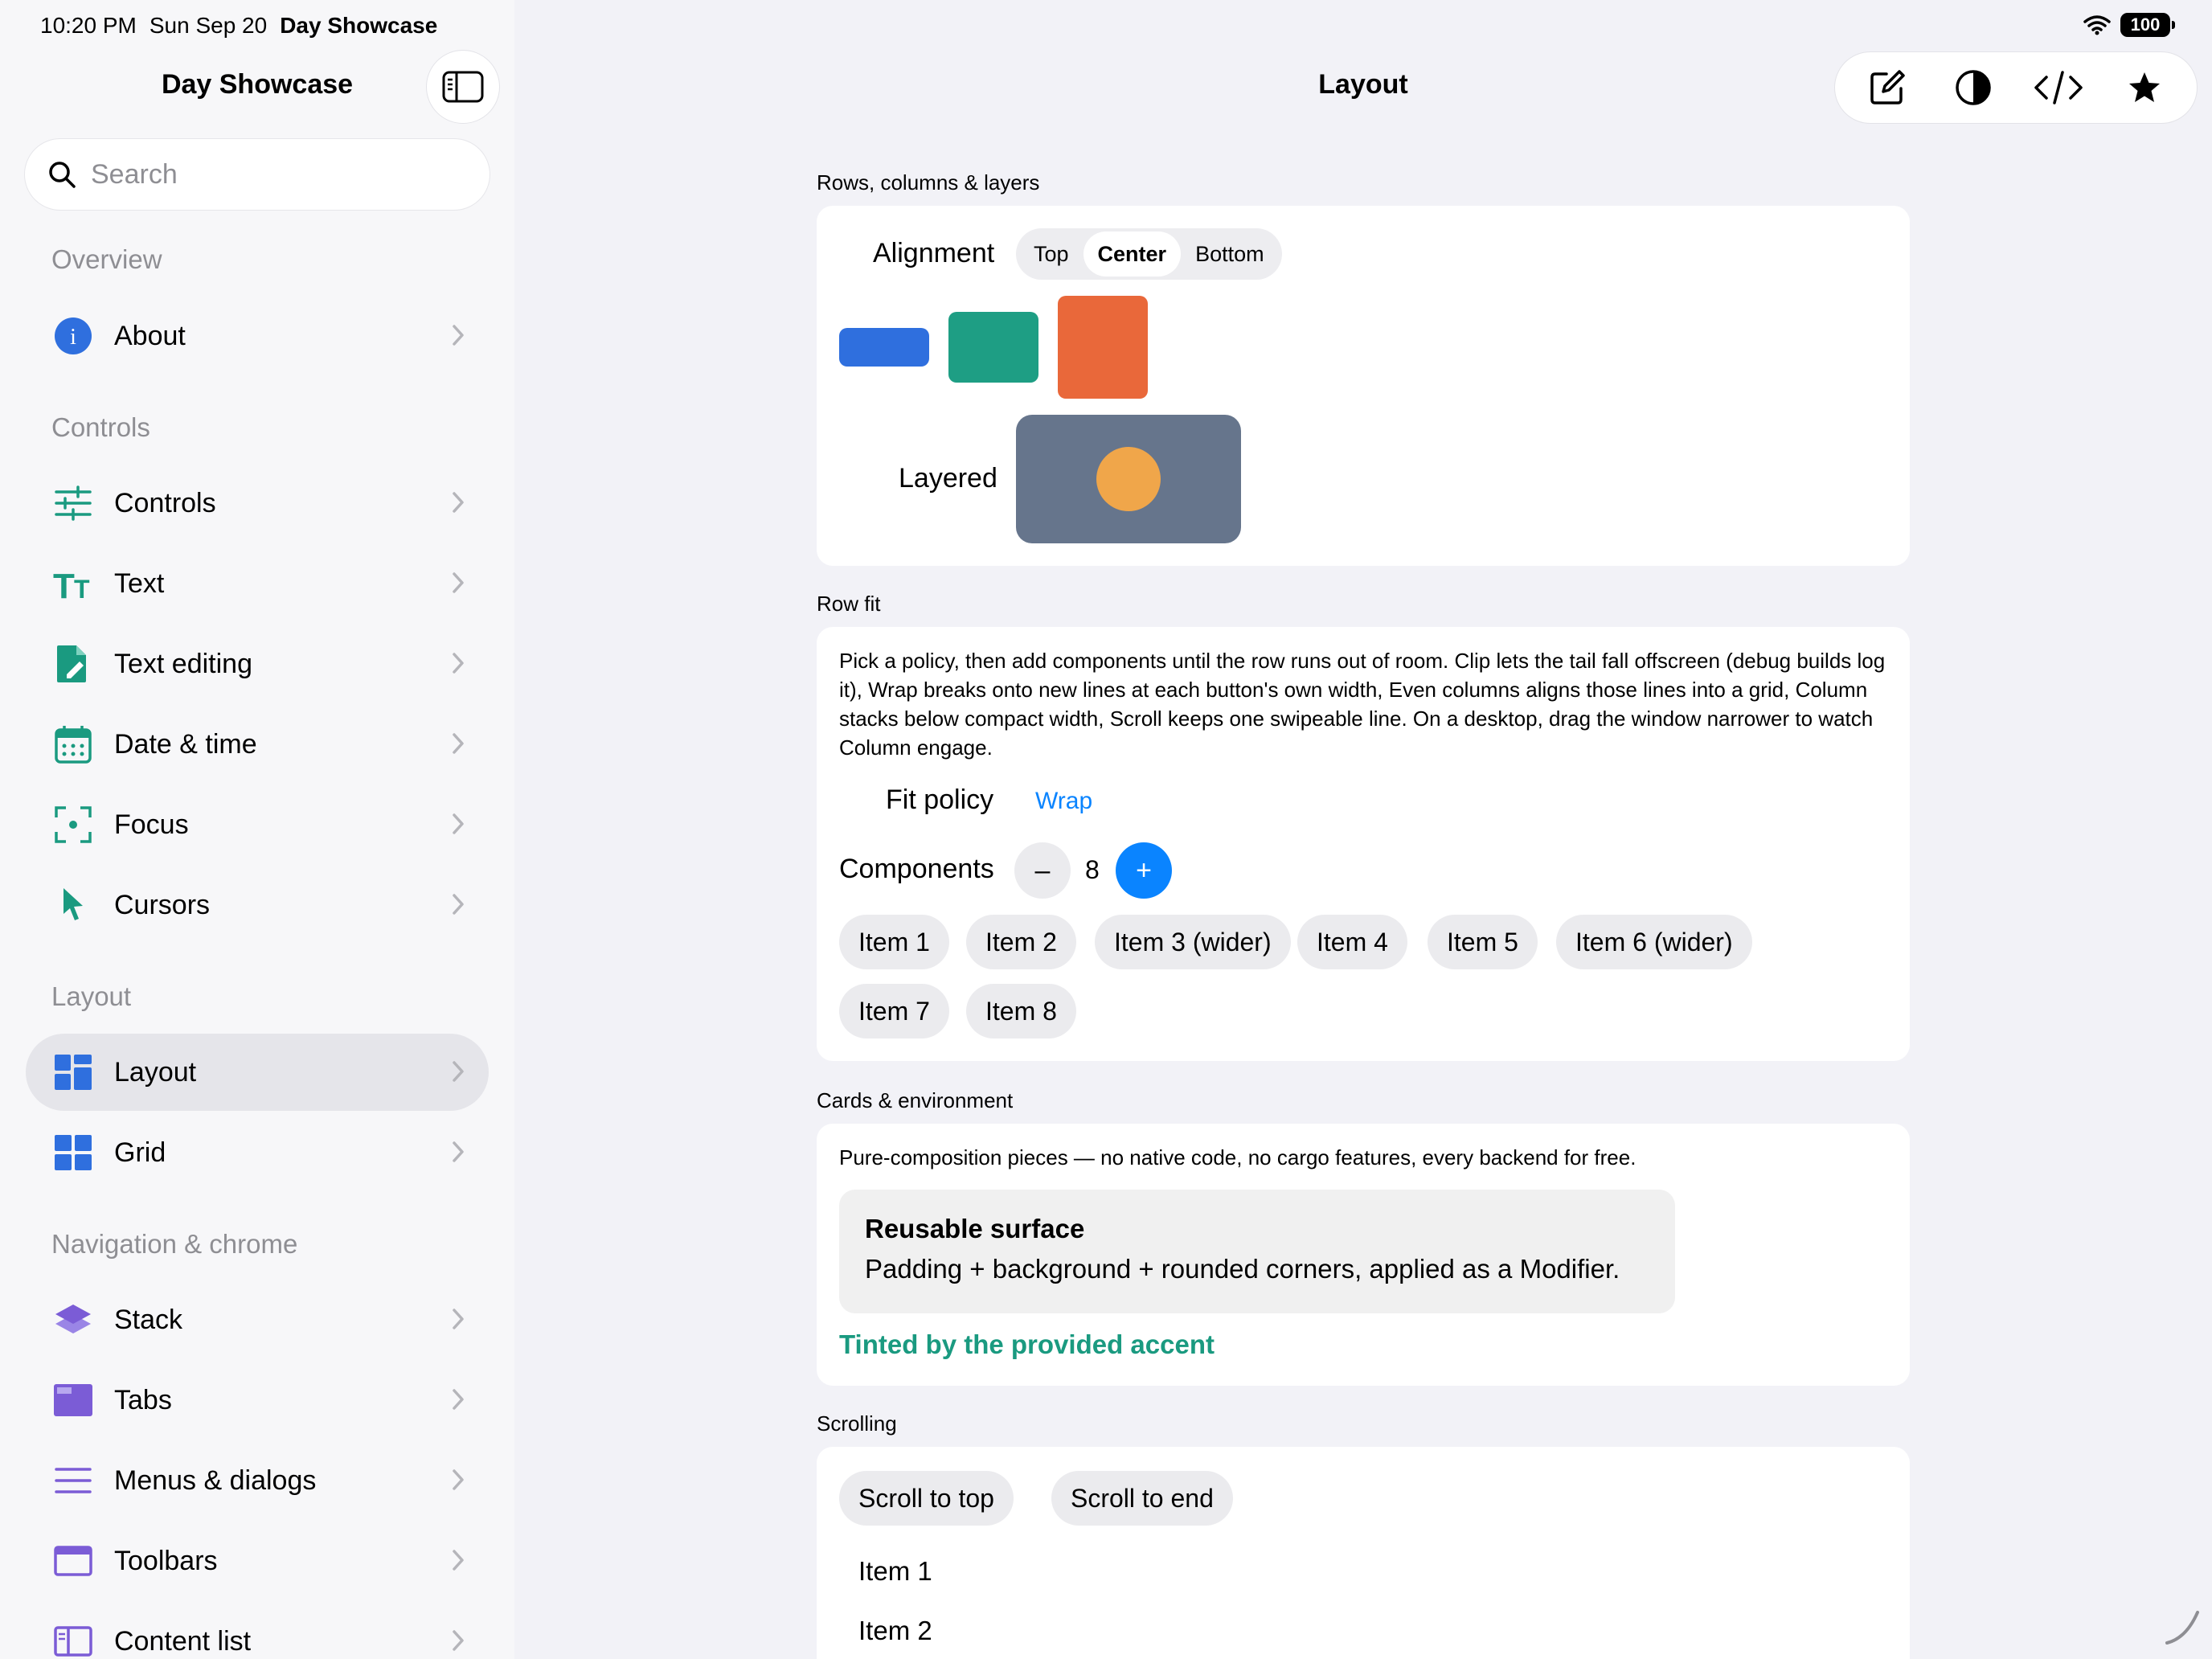  Describe the element at coordinates (208, 25) in the screenshot. I see `status-date: Sun Sep 20` at that location.